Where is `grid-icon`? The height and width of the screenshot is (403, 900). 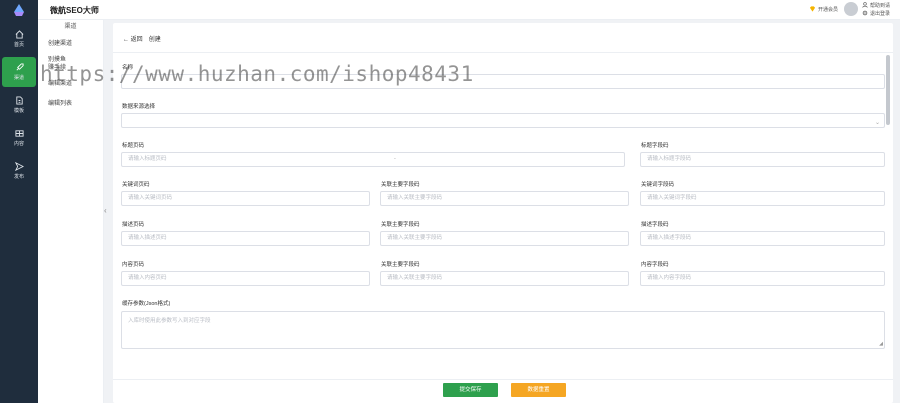
grid-icon is located at coordinates (19, 133).